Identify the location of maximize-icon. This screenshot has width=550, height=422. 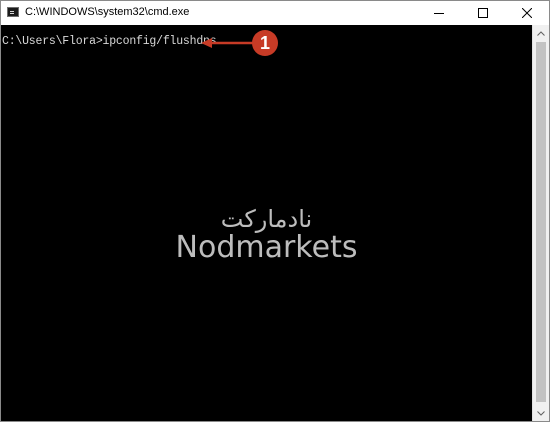
(483, 13).